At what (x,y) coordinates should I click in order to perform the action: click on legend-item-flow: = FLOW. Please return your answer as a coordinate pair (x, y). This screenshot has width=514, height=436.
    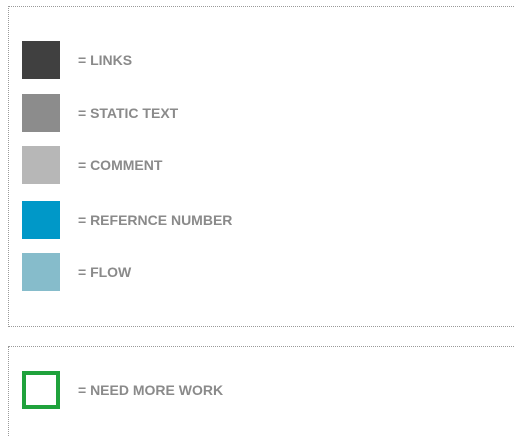
    Looking at the image, I should click on (76, 272).